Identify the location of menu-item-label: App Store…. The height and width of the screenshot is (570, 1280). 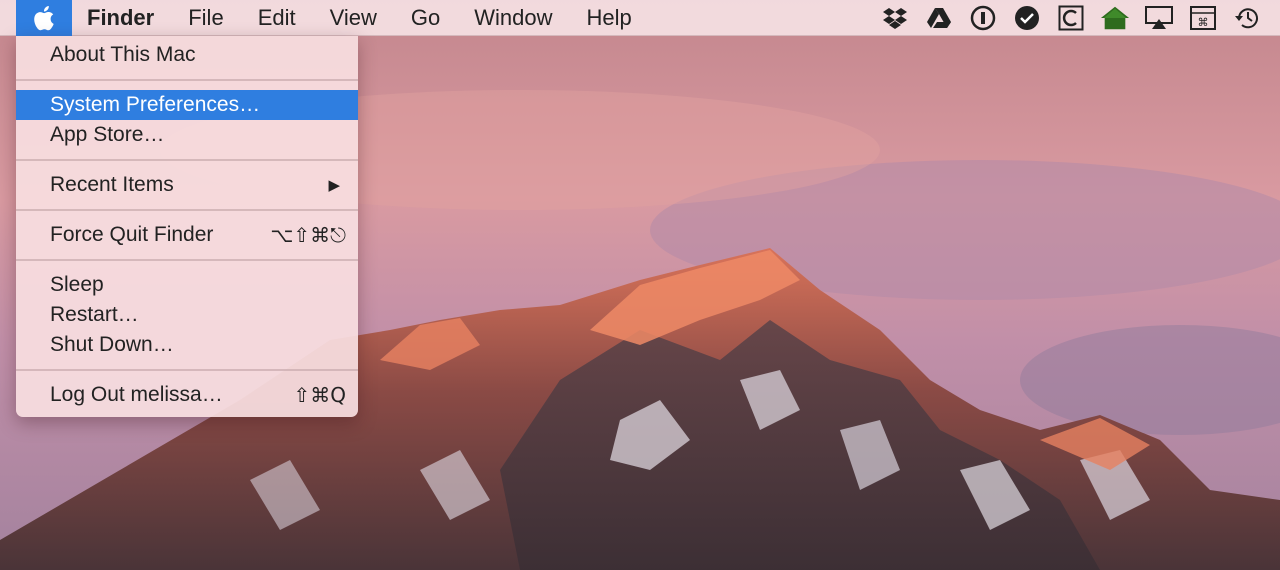
(107, 134).